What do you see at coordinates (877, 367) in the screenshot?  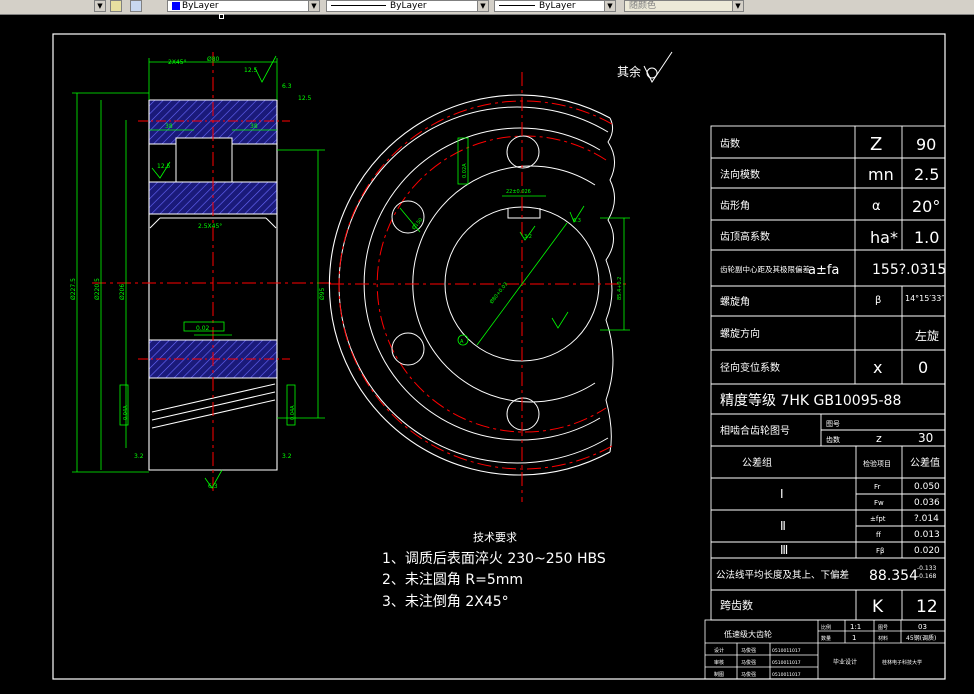 I see `param-symbol: x` at bounding box center [877, 367].